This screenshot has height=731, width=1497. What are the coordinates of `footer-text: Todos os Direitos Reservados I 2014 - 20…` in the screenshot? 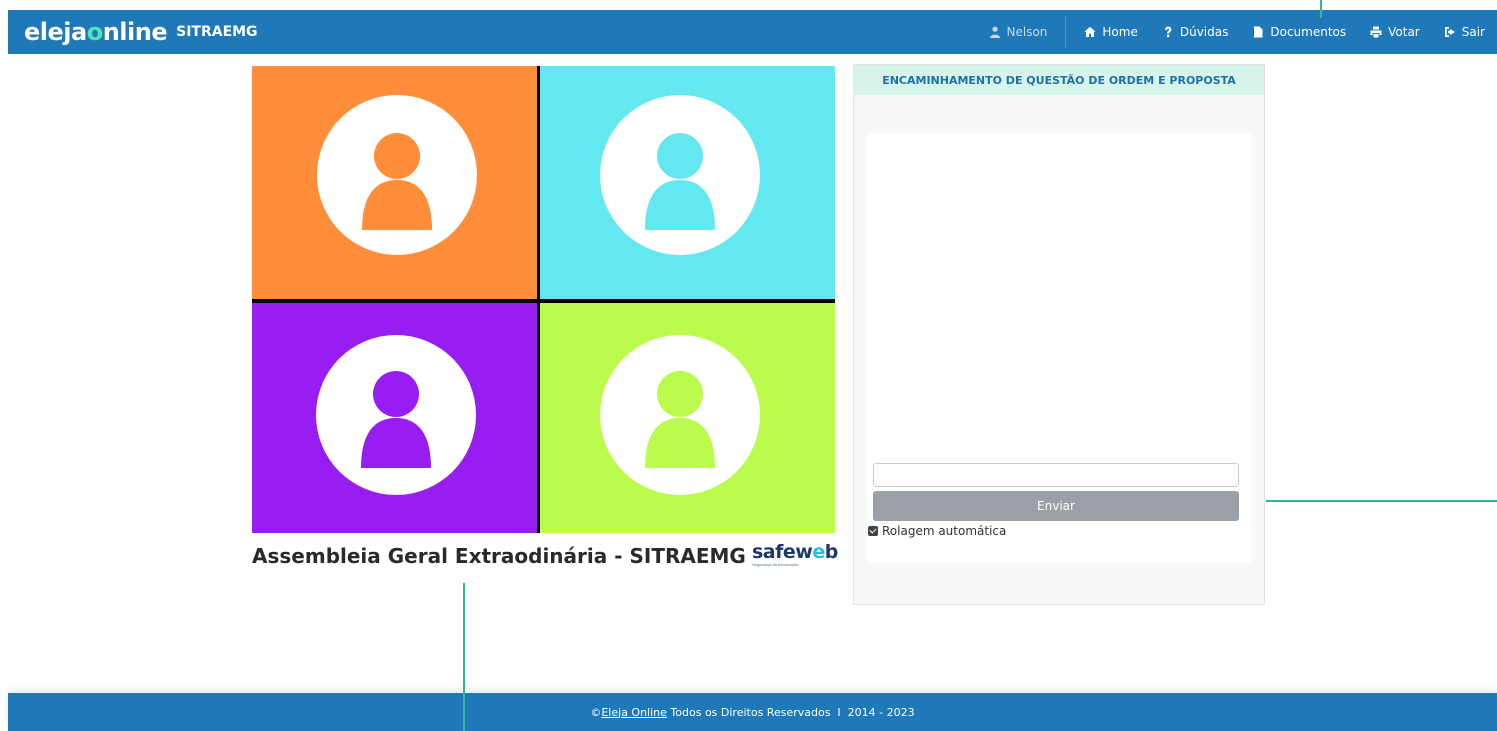 It's located at (790, 712).